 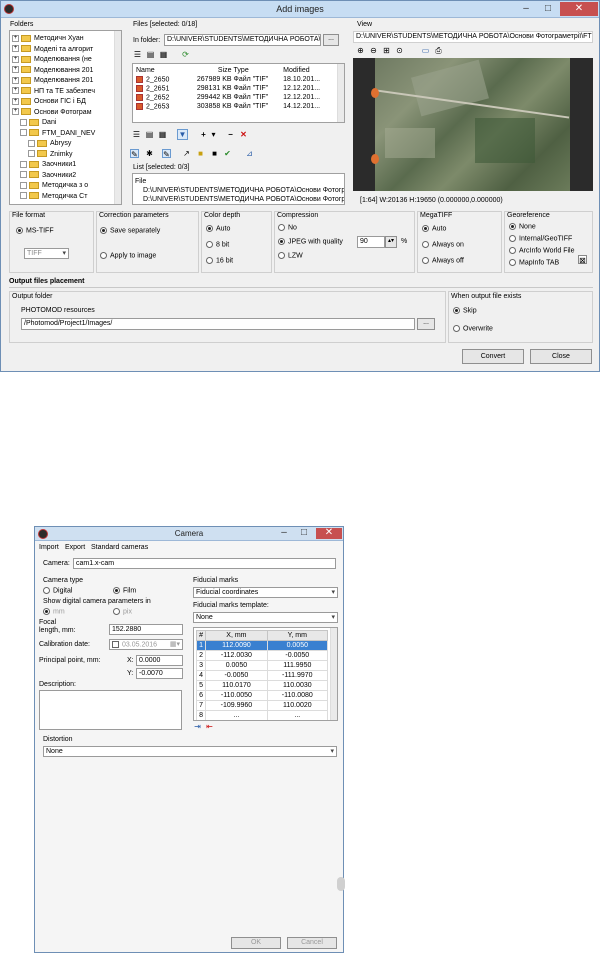 I want to click on folder-item: Заочники1, so click(x=48, y=164).